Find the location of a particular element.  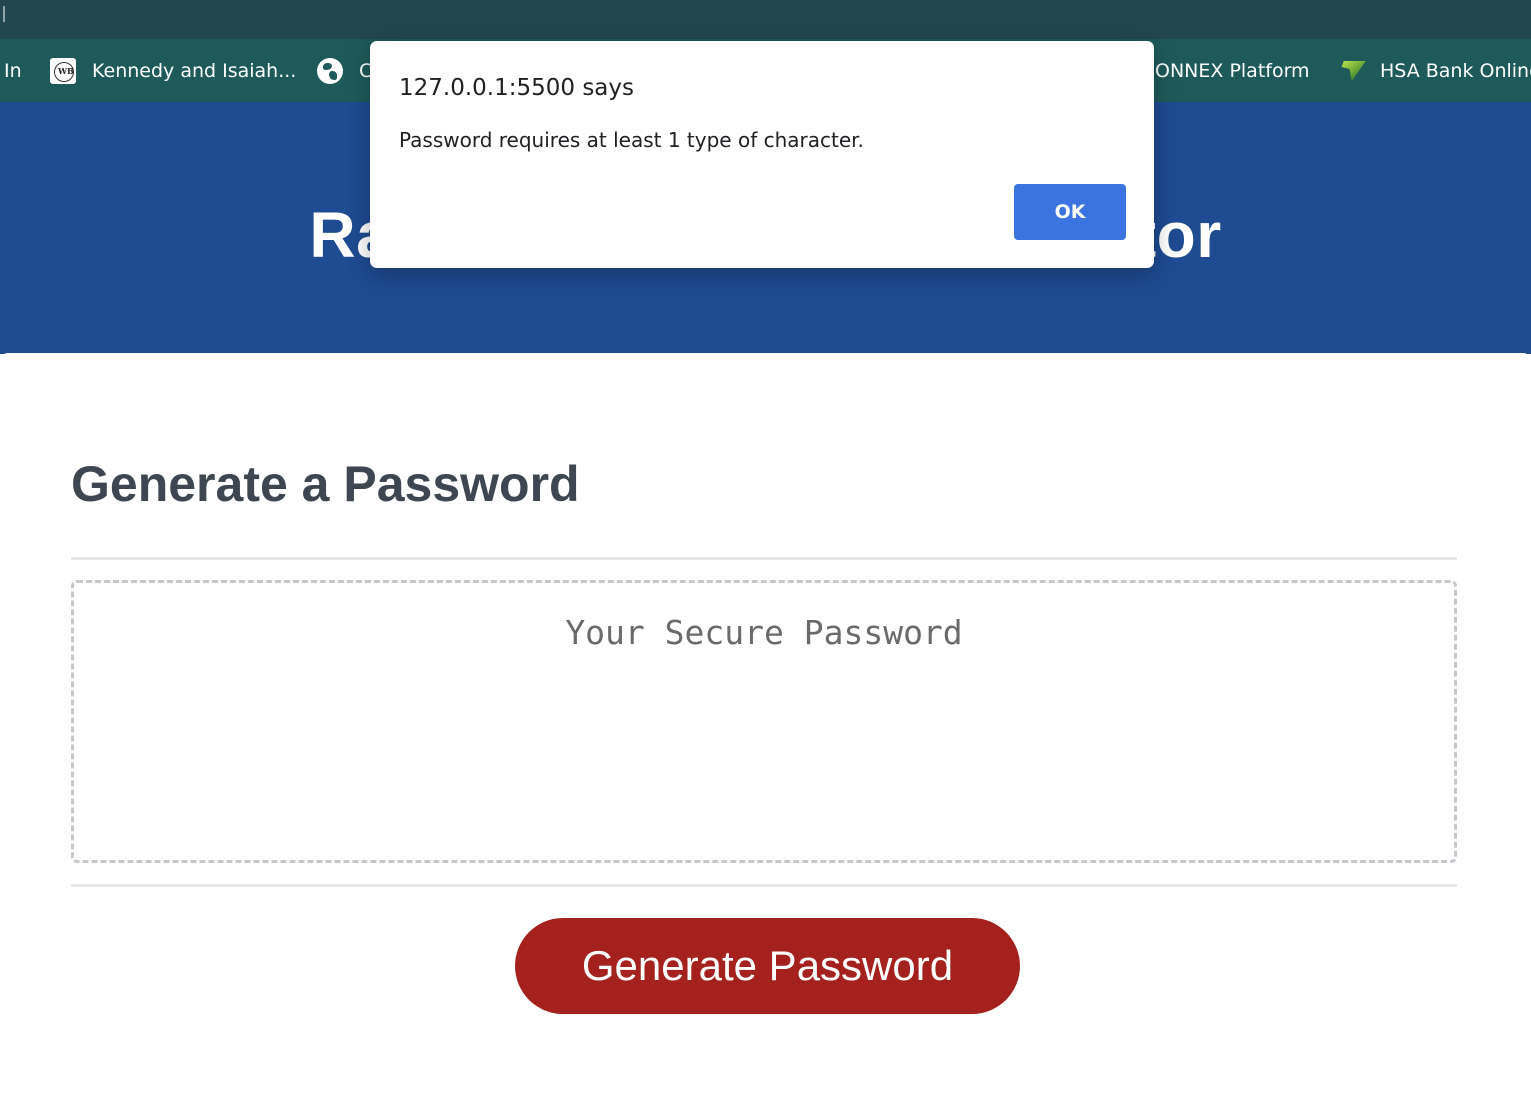

bookmark-in: In is located at coordinates (13, 71).